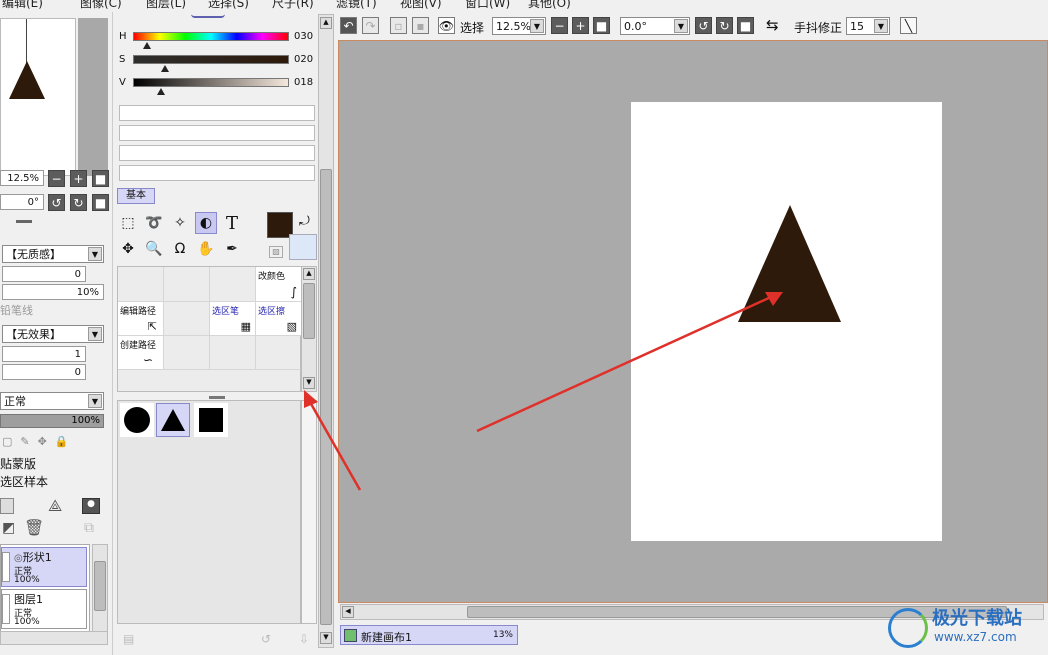 The width and height of the screenshot is (1048, 655). Describe the element at coordinates (868, 26) in the screenshot. I see `stabilizer-select: 15 ▼` at that location.